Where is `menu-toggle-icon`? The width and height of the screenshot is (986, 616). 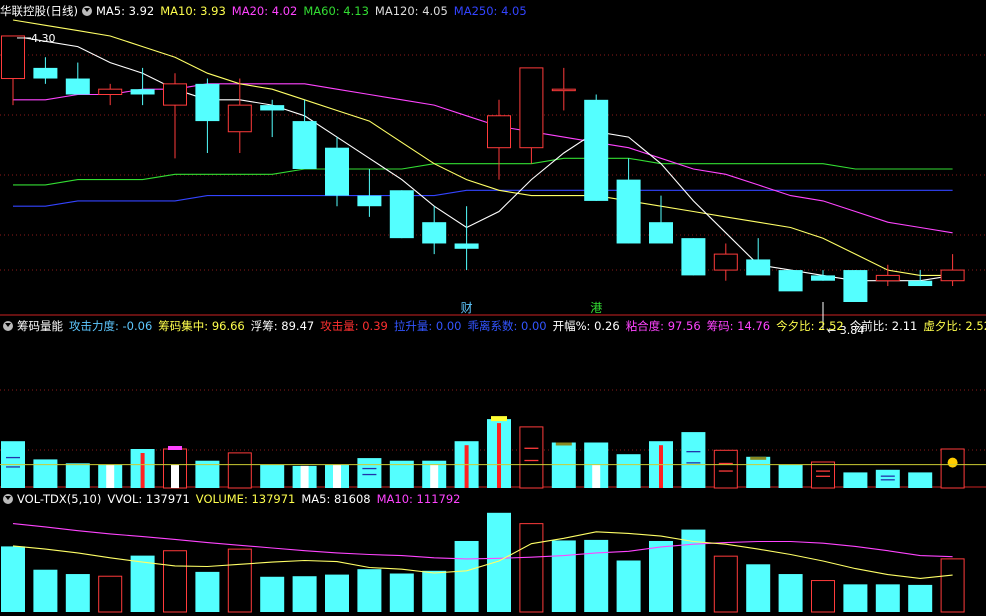 menu-toggle-icon is located at coordinates (86, 11).